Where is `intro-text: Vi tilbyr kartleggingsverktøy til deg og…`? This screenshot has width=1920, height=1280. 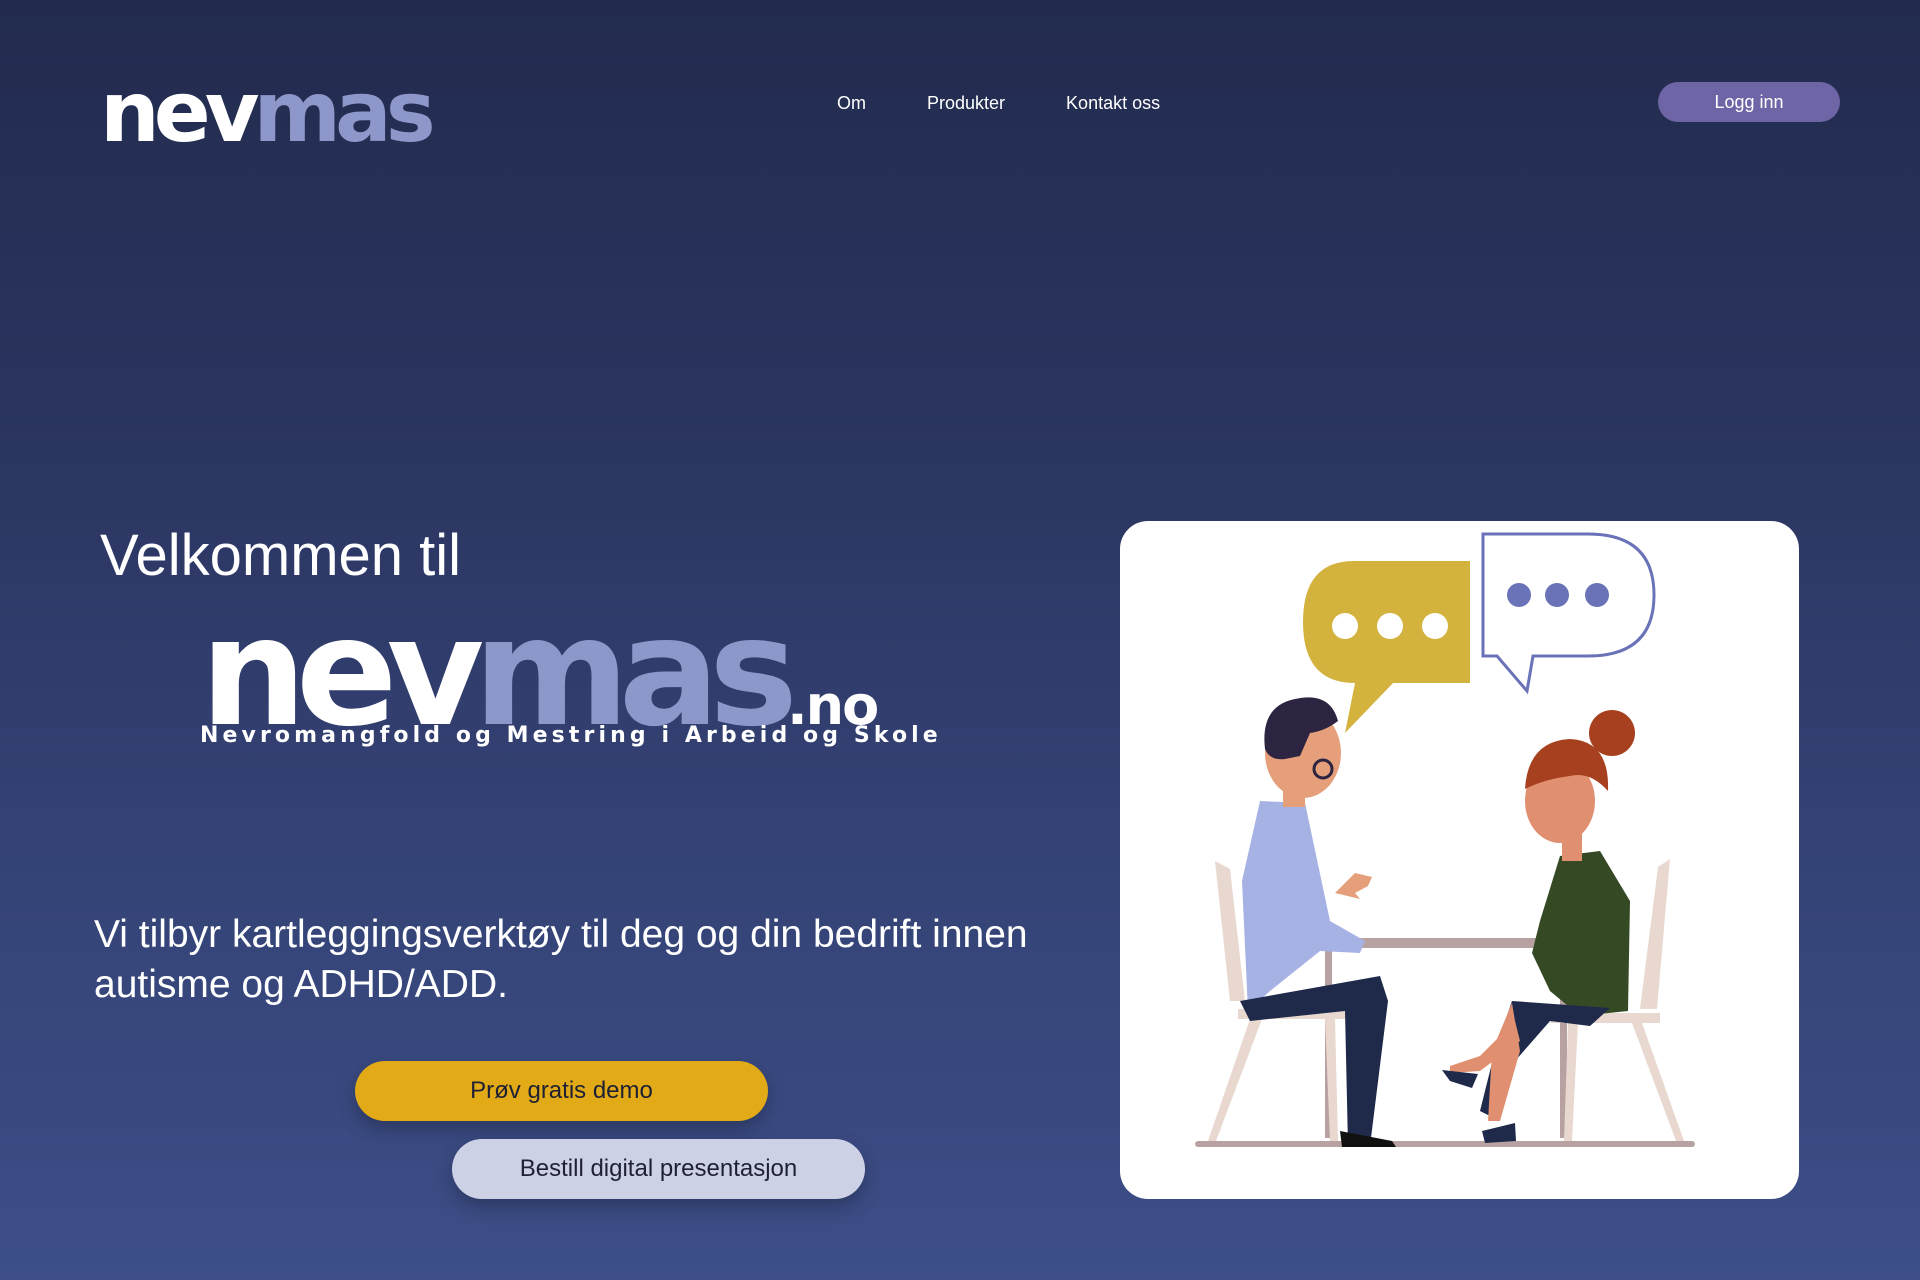 intro-text: Vi tilbyr kartleggingsverktøy til deg og… is located at coordinates (561, 959).